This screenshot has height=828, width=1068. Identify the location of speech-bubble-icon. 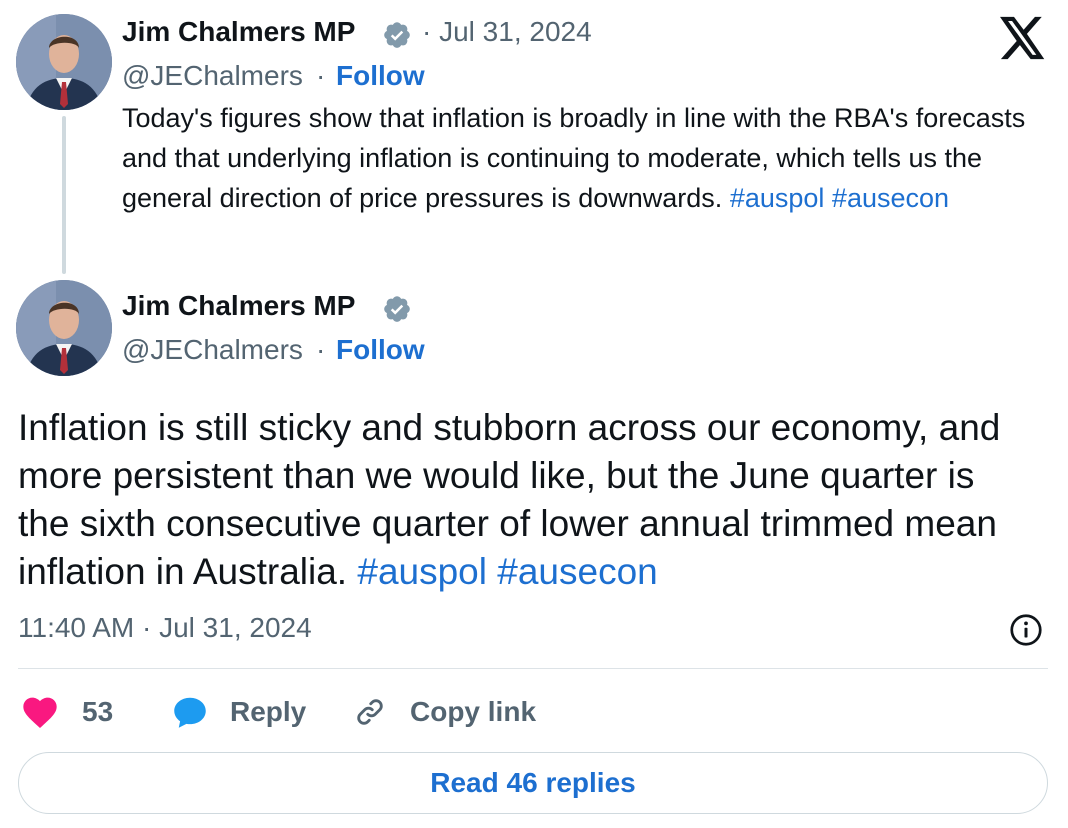
(190, 712).